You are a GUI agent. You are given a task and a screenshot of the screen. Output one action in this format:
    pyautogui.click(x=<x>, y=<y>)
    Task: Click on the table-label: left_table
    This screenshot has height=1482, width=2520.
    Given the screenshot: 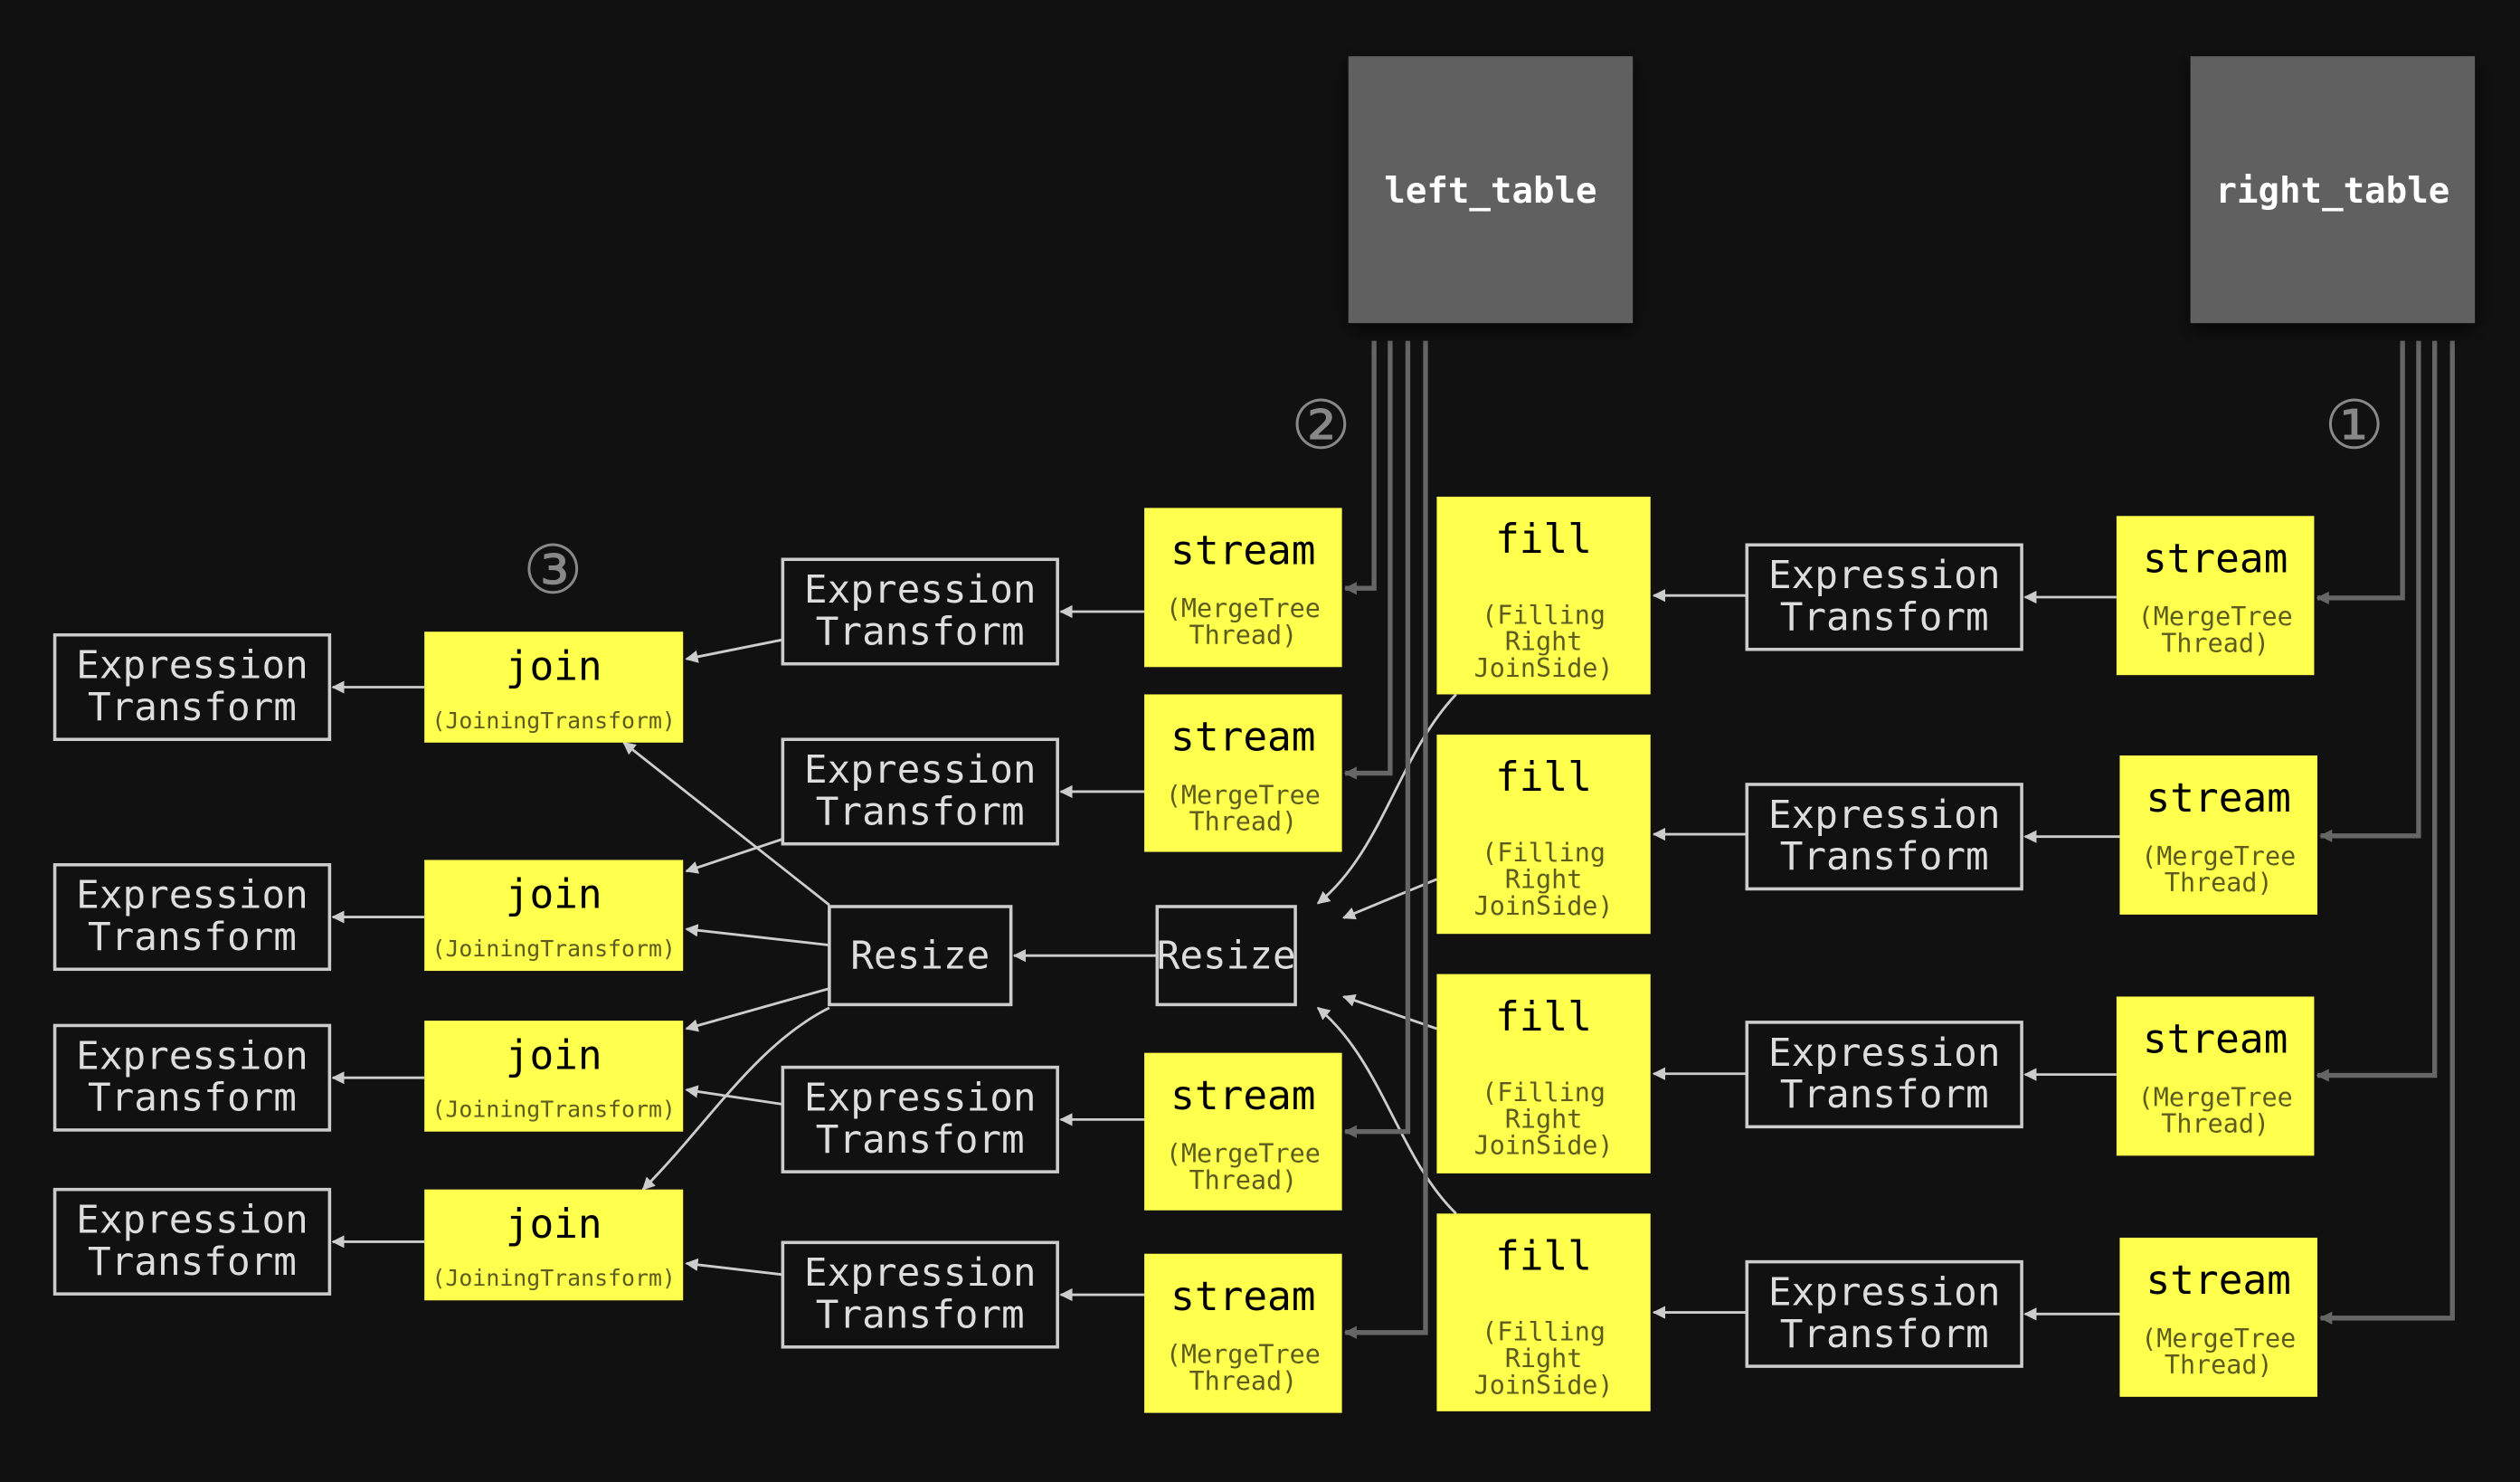 What is the action you would take?
    pyautogui.click(x=1490, y=192)
    